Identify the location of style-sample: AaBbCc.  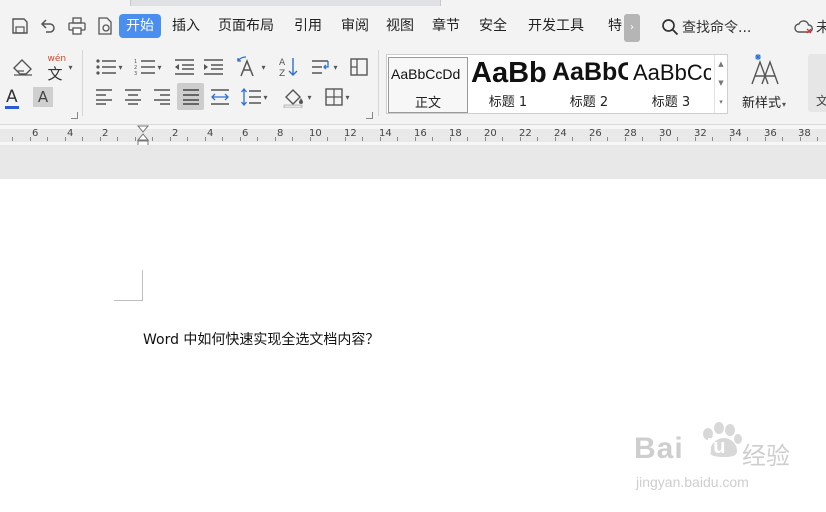
(672, 72).